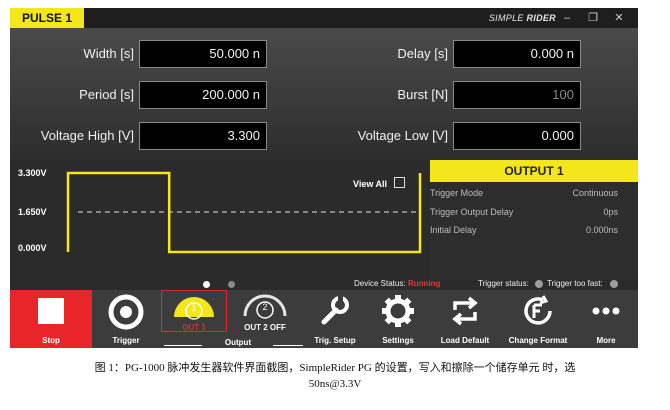 The image size is (670, 410). I want to click on delay-label: Delay [s], so click(422, 53).